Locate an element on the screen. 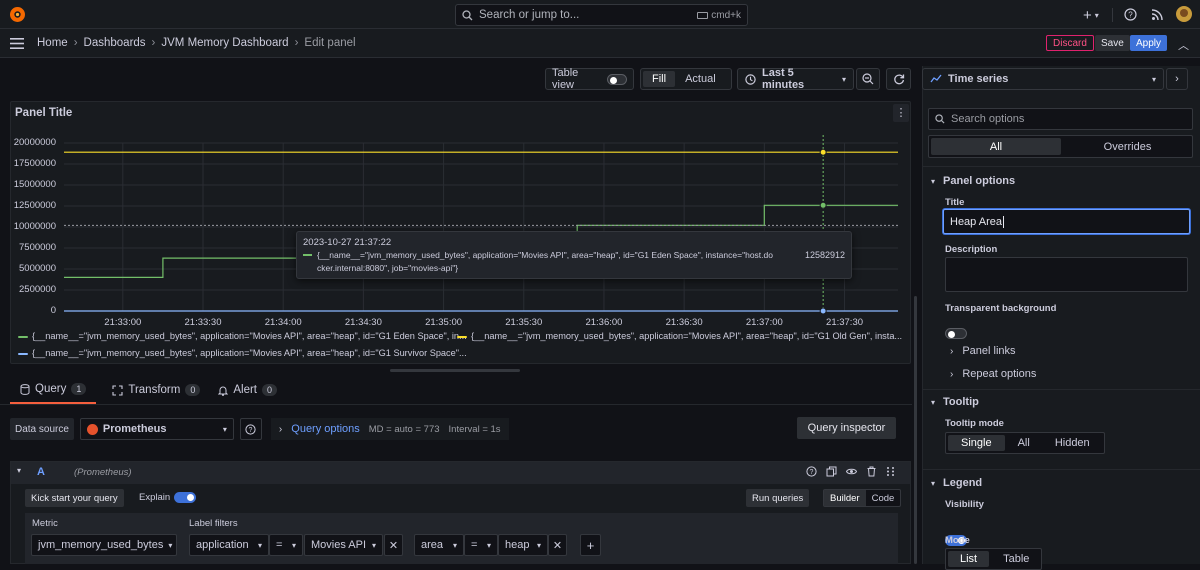 The image size is (1200, 570). tab-all: All is located at coordinates (996, 146).